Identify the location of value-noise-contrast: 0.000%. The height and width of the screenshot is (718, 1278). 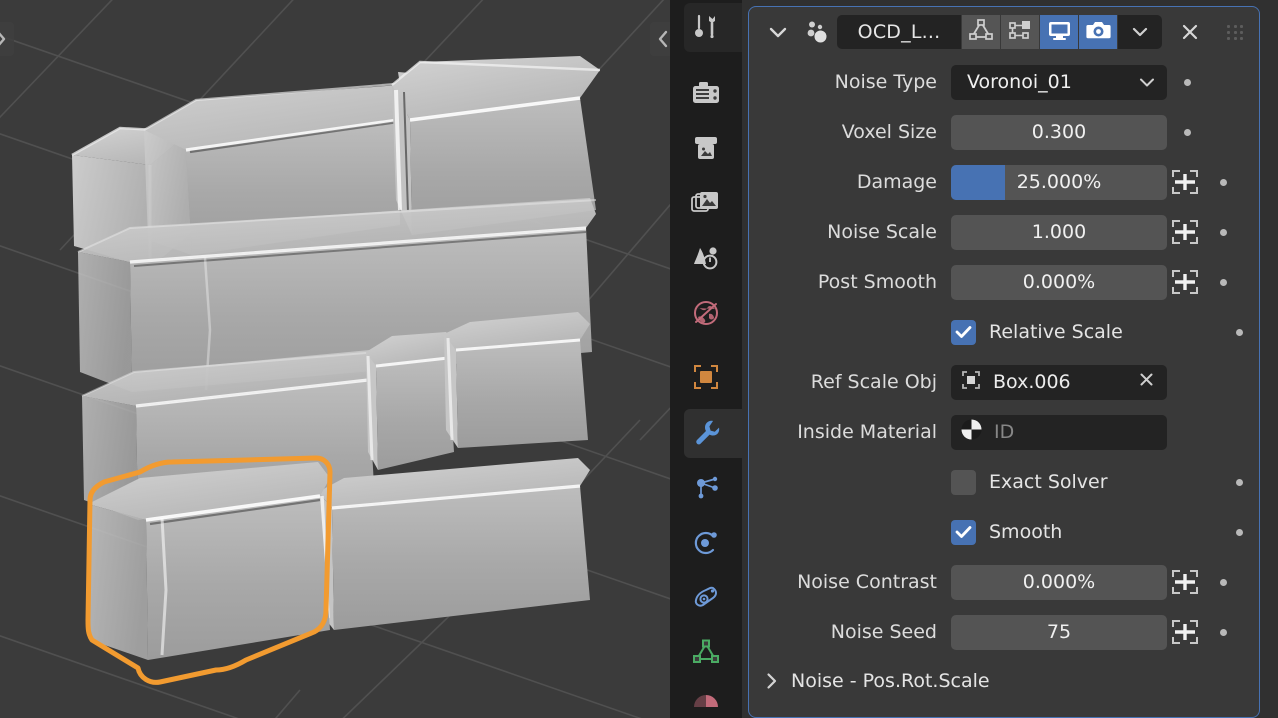
(1059, 582).